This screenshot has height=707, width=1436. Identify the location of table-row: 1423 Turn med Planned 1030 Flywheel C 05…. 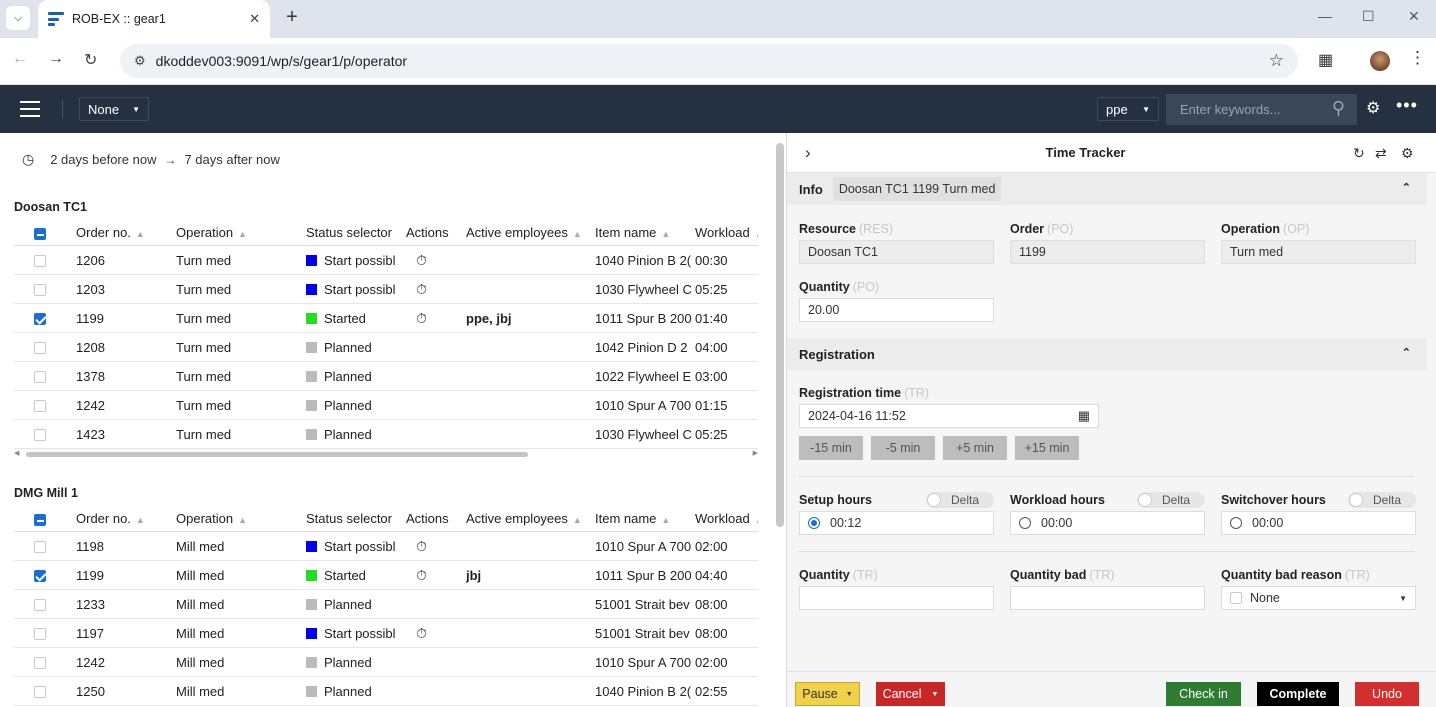
(386, 434).